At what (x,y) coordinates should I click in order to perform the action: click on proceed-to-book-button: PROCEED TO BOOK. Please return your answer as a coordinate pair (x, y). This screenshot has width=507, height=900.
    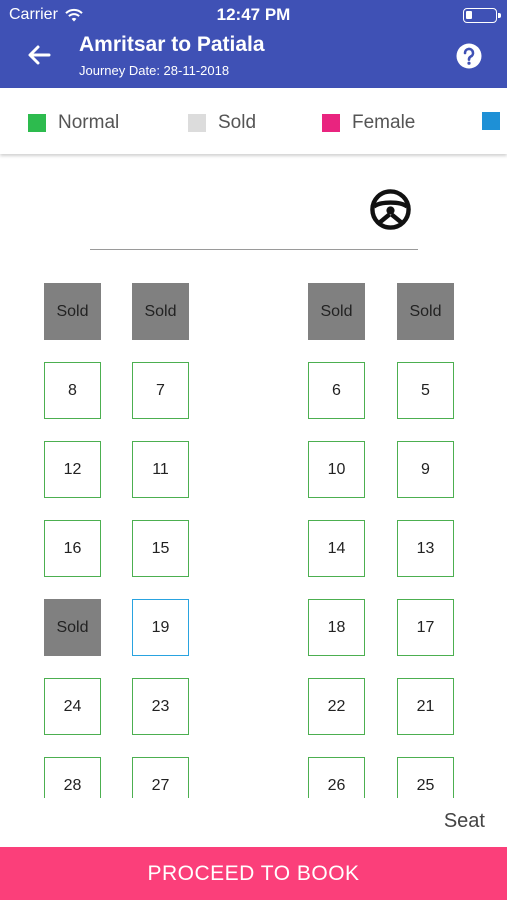
    Looking at the image, I should click on (253, 873).